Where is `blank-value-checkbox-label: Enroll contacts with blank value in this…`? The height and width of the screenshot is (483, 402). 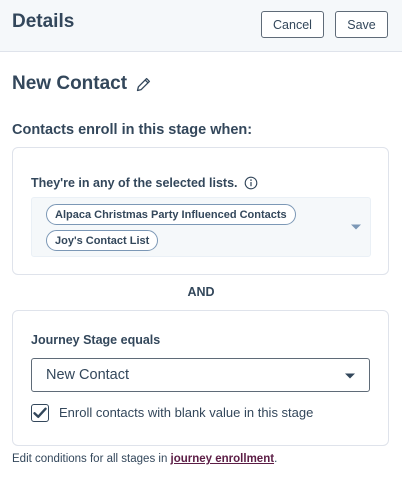
blank-value-checkbox-label: Enroll contacts with blank value in this… is located at coordinates (186, 412).